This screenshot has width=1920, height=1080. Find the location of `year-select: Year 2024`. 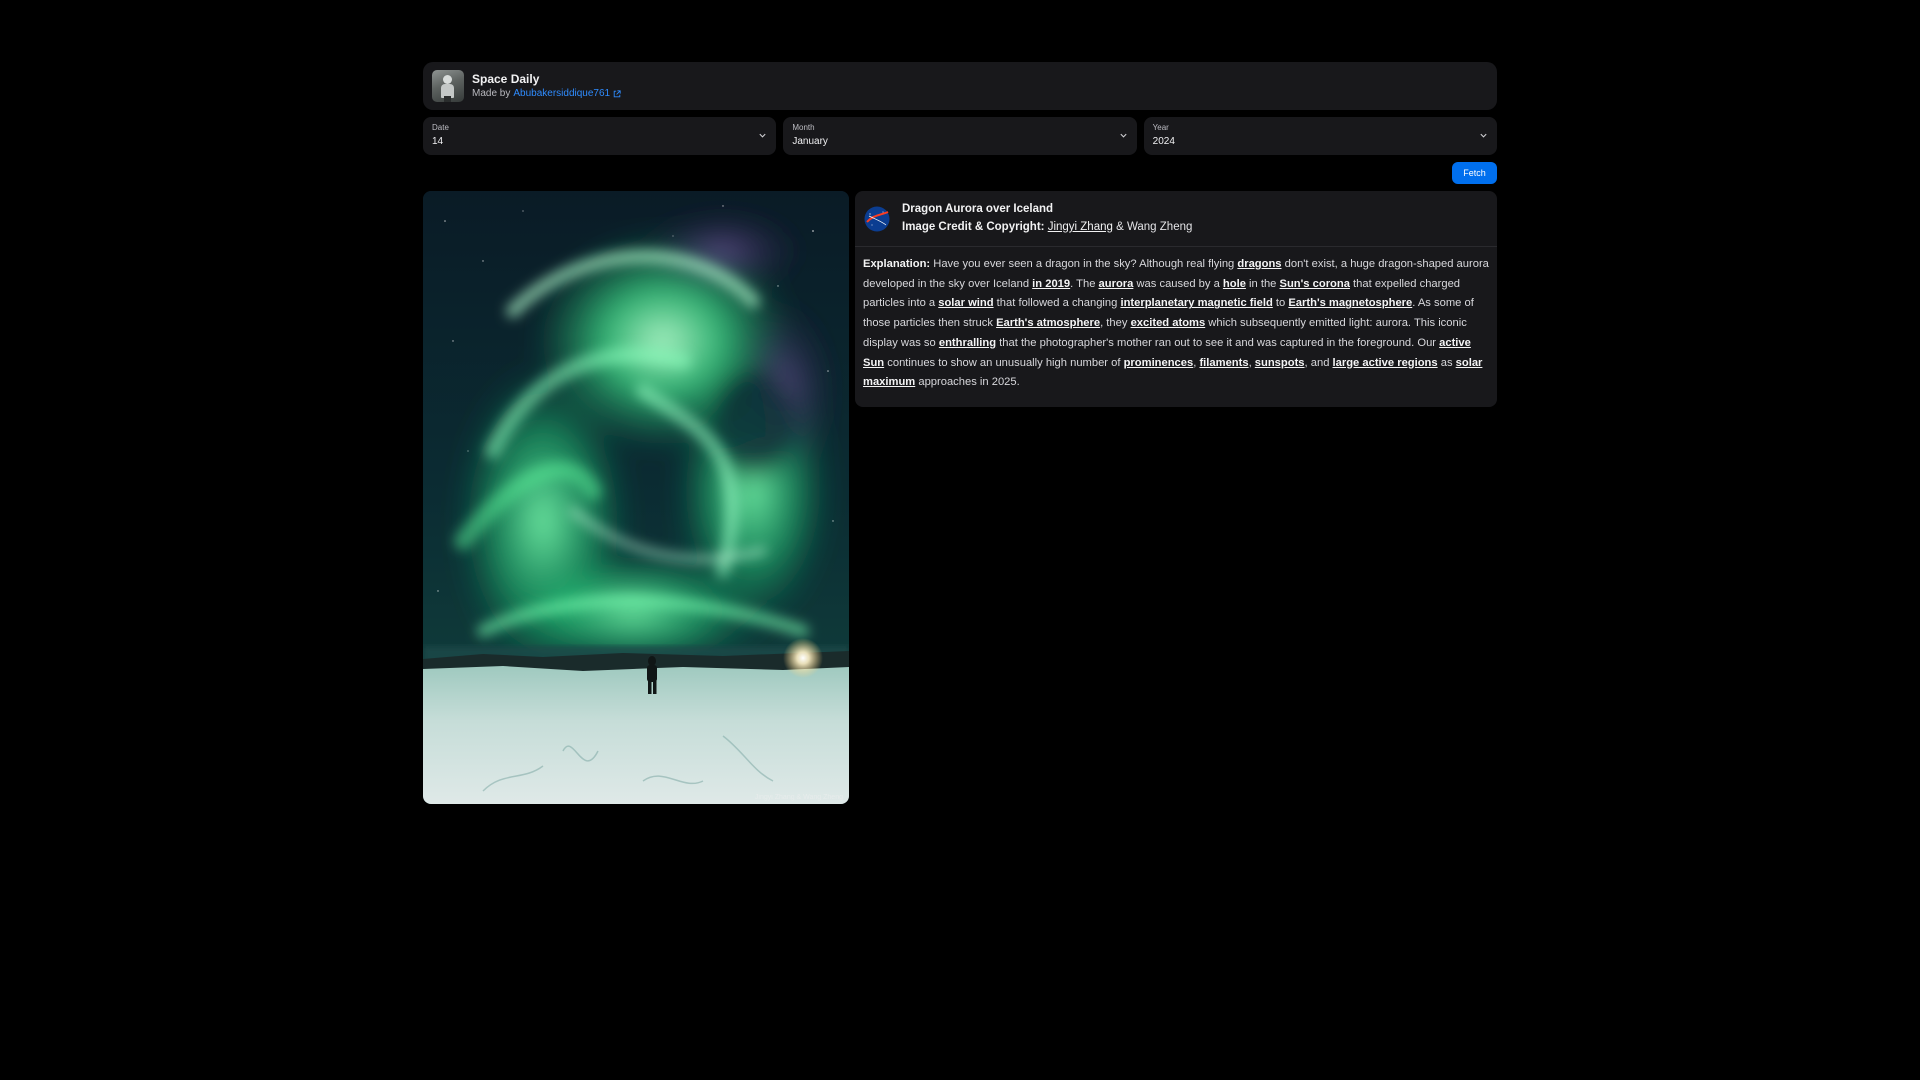

year-select: Year 2024 is located at coordinates (1320, 136).